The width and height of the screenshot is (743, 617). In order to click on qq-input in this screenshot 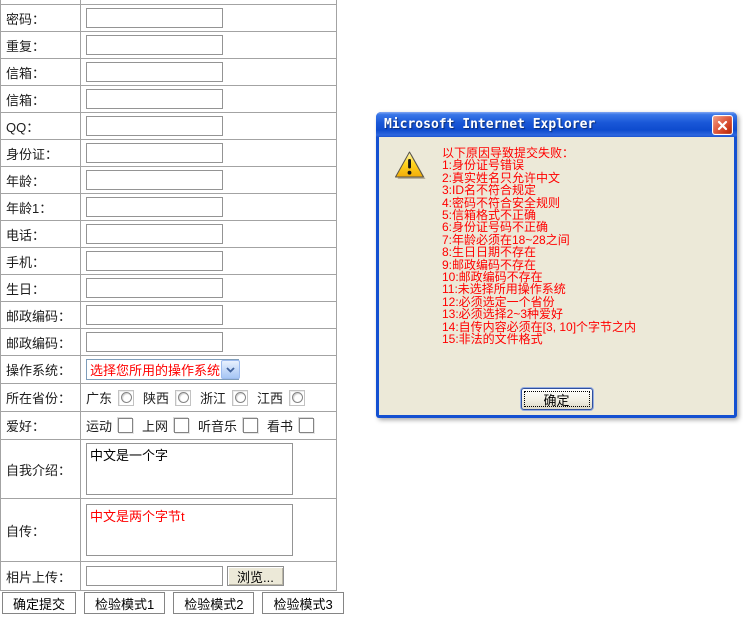, I will do `click(154, 126)`.